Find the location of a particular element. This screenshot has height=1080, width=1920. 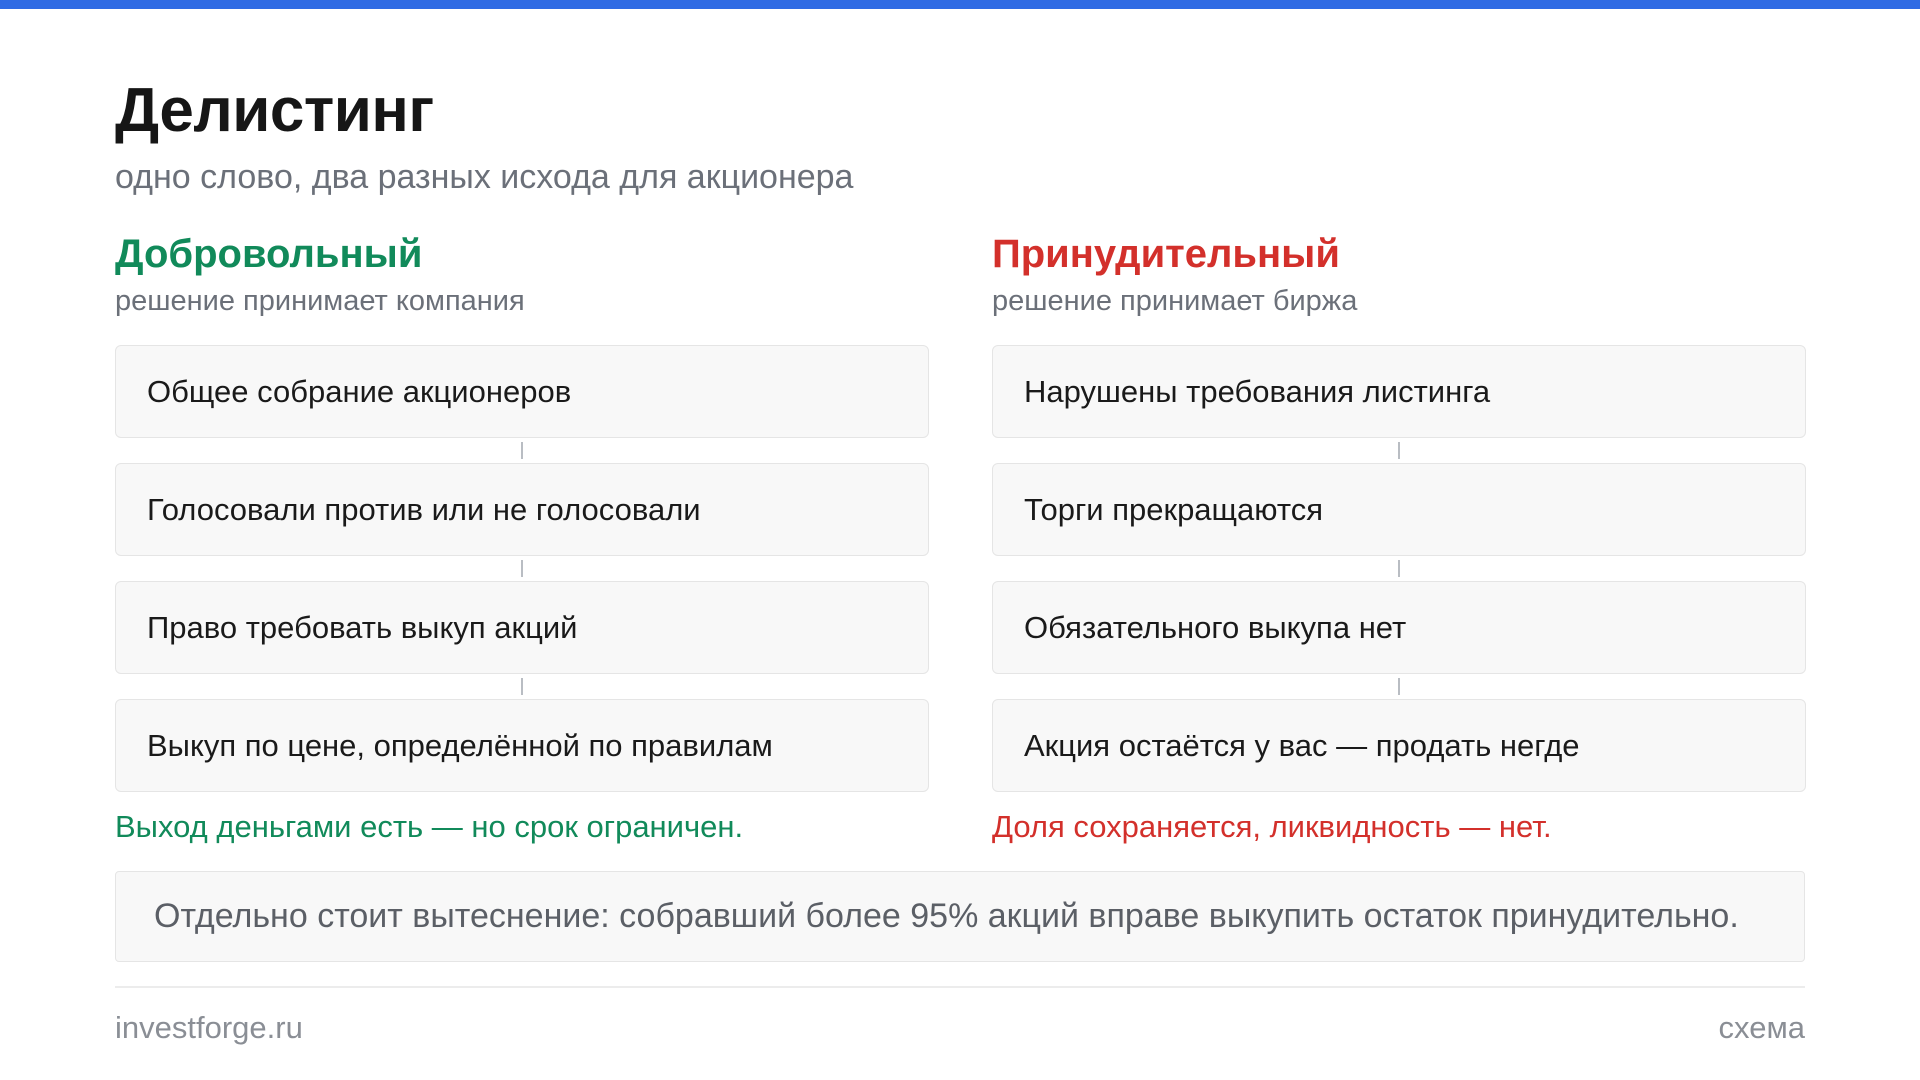

flow-step: Акция остаётся у вас — продать негде is located at coordinates (1399, 745).